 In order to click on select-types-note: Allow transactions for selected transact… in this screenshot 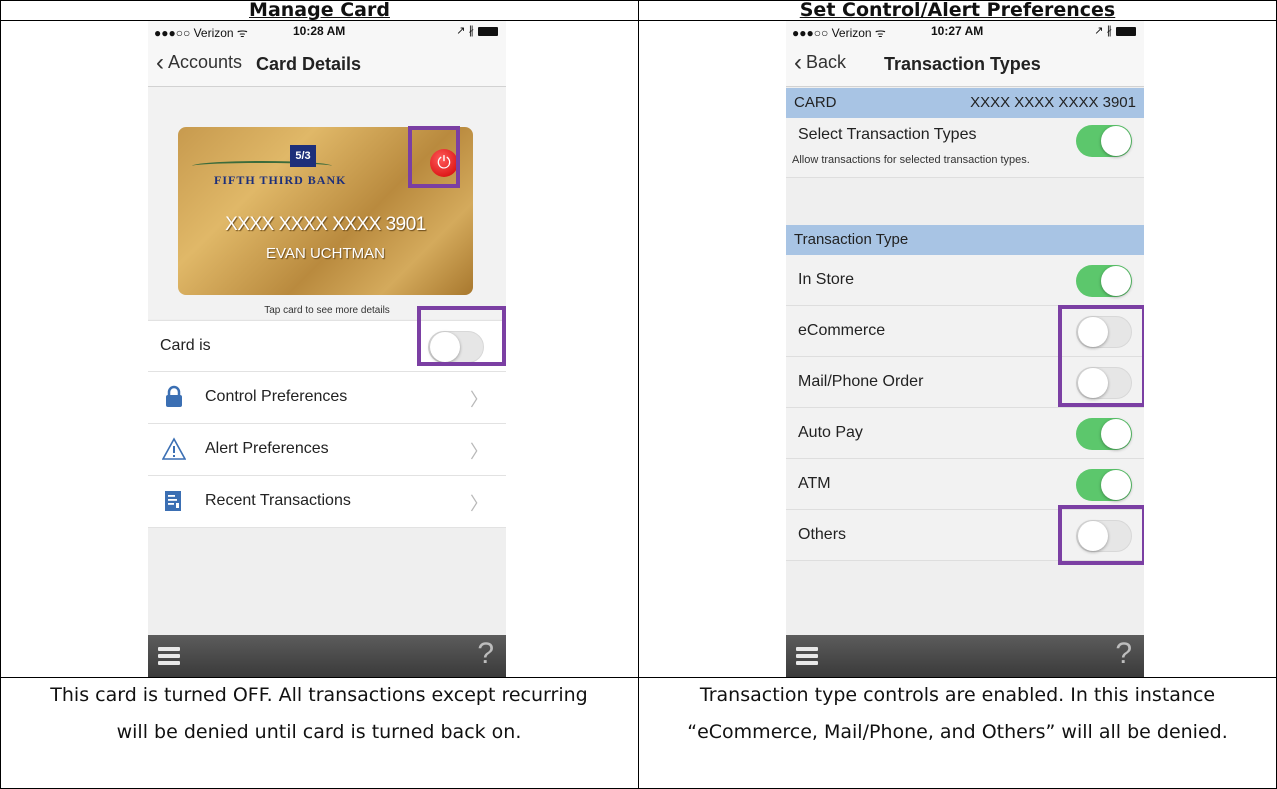, I will do `click(911, 160)`.